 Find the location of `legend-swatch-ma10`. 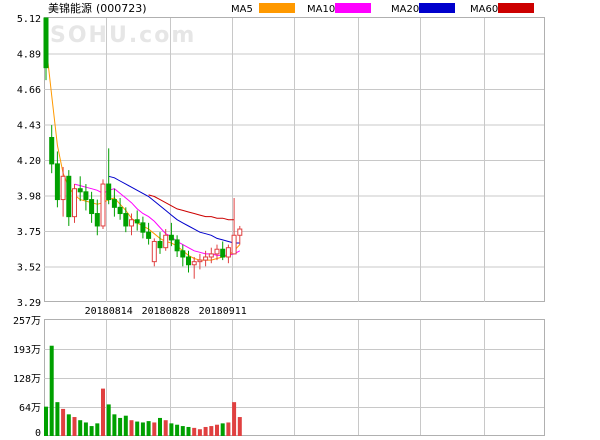

legend-swatch-ma10 is located at coordinates (353, 8).